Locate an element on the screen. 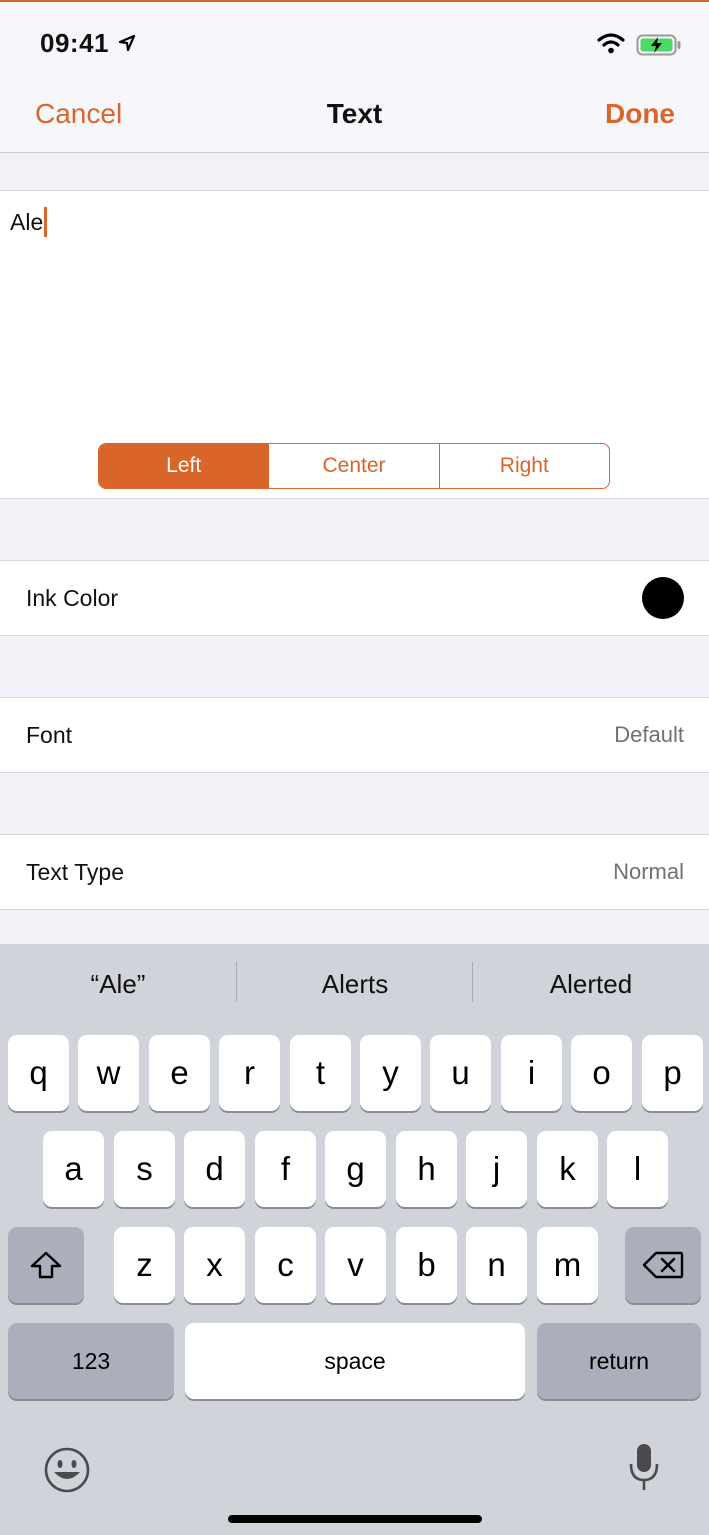 The height and width of the screenshot is (1535, 709). suggestion-item: Alerted is located at coordinates (591, 984).